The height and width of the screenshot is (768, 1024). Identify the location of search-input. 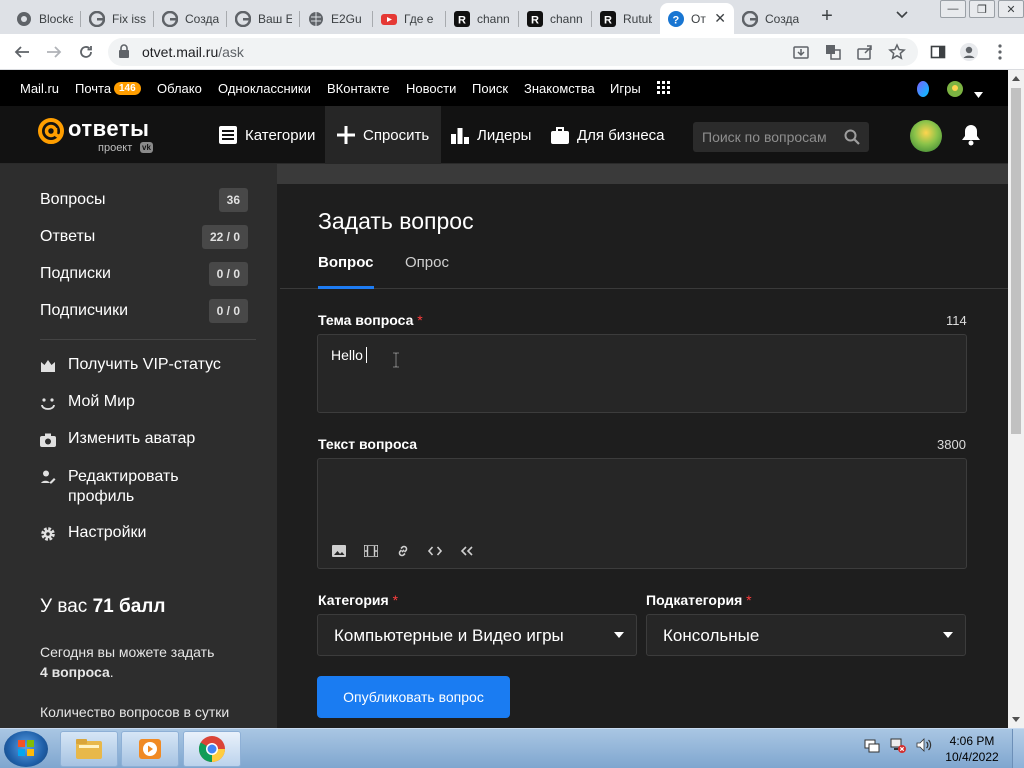
(766, 137).